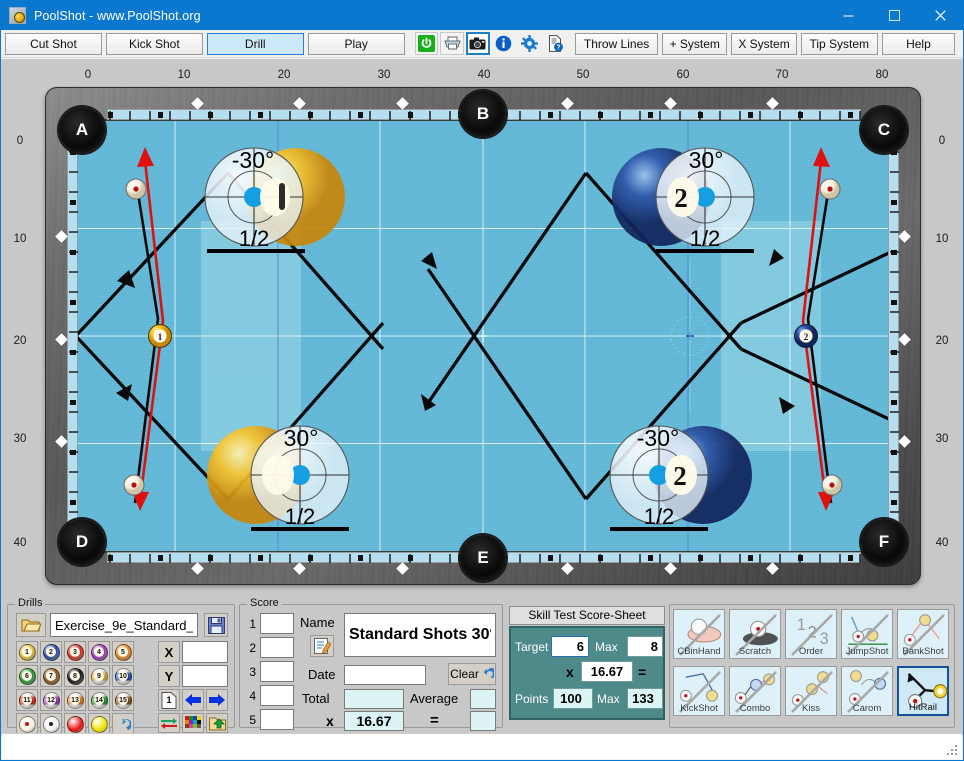 This screenshot has width=964, height=761. Describe the element at coordinates (683, 200) in the screenshot. I see `cut-target-top-right: 2 30° 1/2` at that location.